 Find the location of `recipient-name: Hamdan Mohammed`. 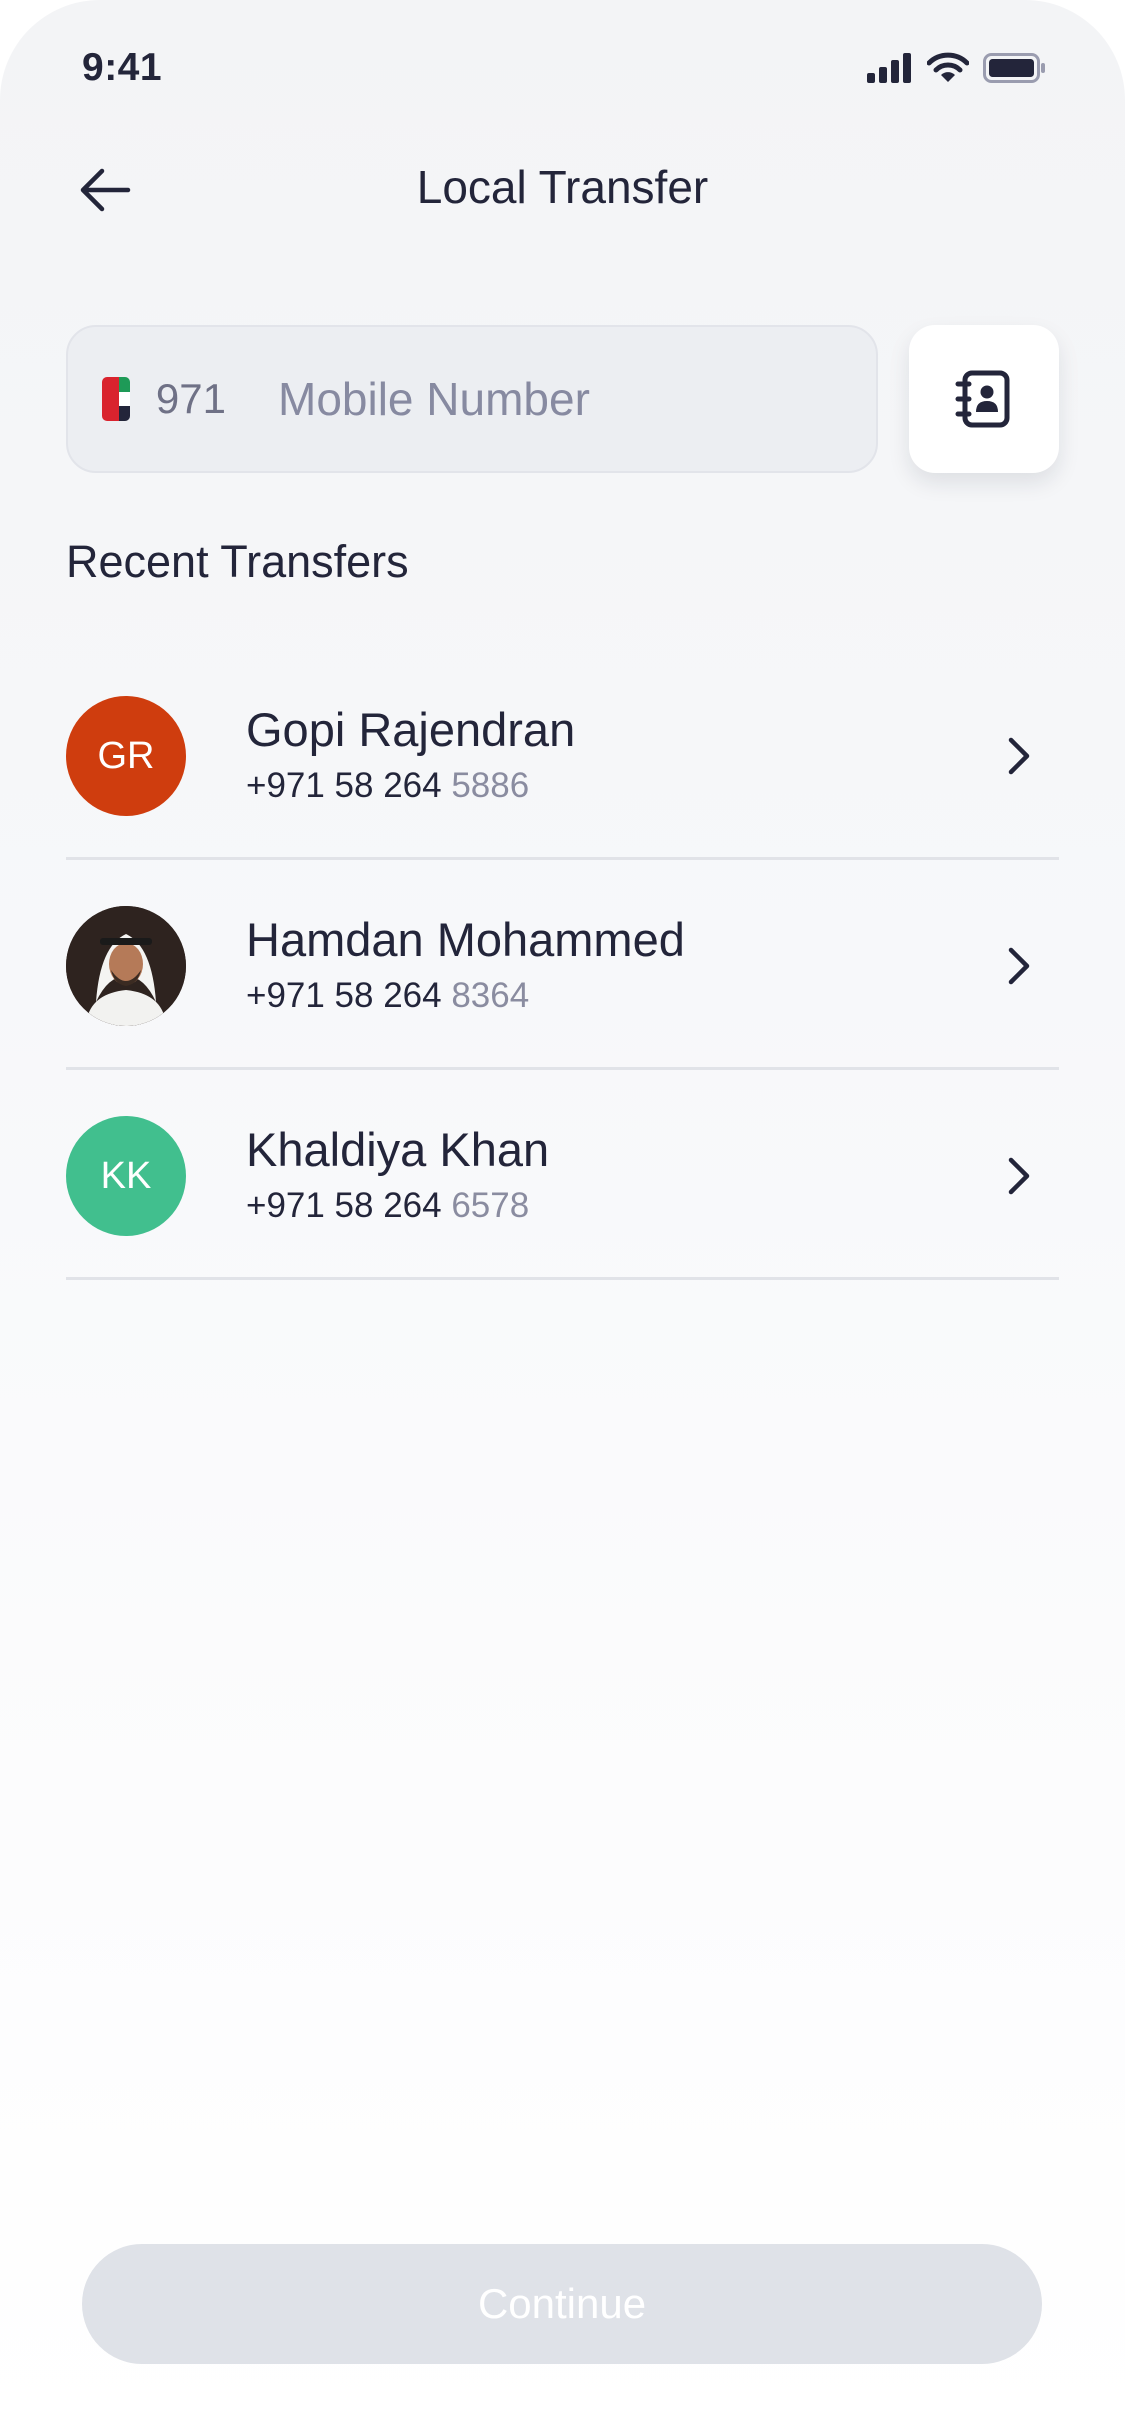

recipient-name: Hamdan Mohammed is located at coordinates (465, 939).